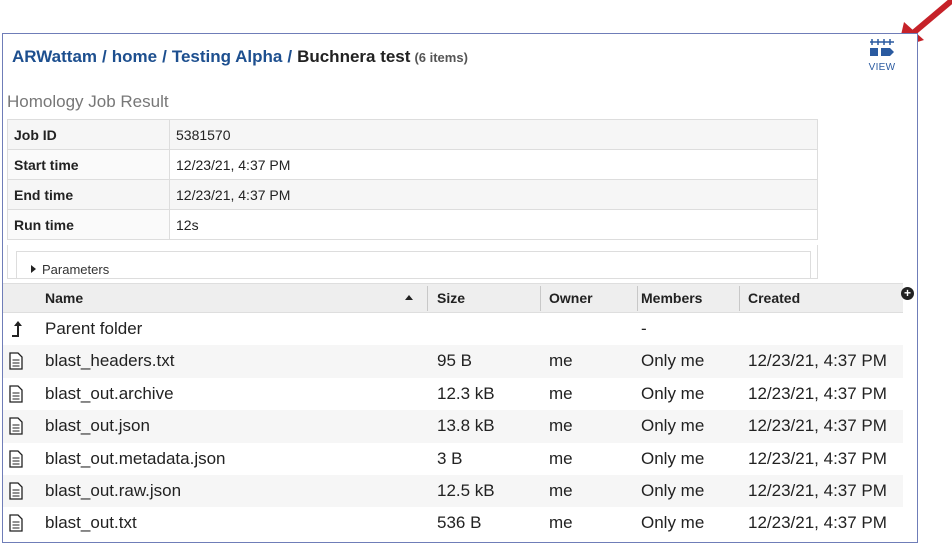  Describe the element at coordinates (88, 164) in the screenshot. I see `job-field-label: Start time` at that location.